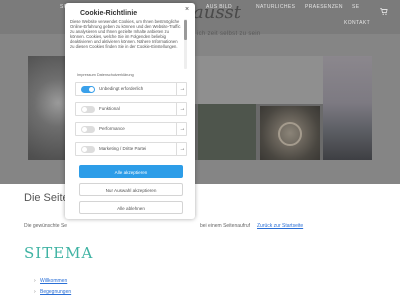 The height and width of the screenshot is (300, 400). What do you see at coordinates (187, 9) in the screenshot?
I see `close-icon: ×` at bounding box center [187, 9].